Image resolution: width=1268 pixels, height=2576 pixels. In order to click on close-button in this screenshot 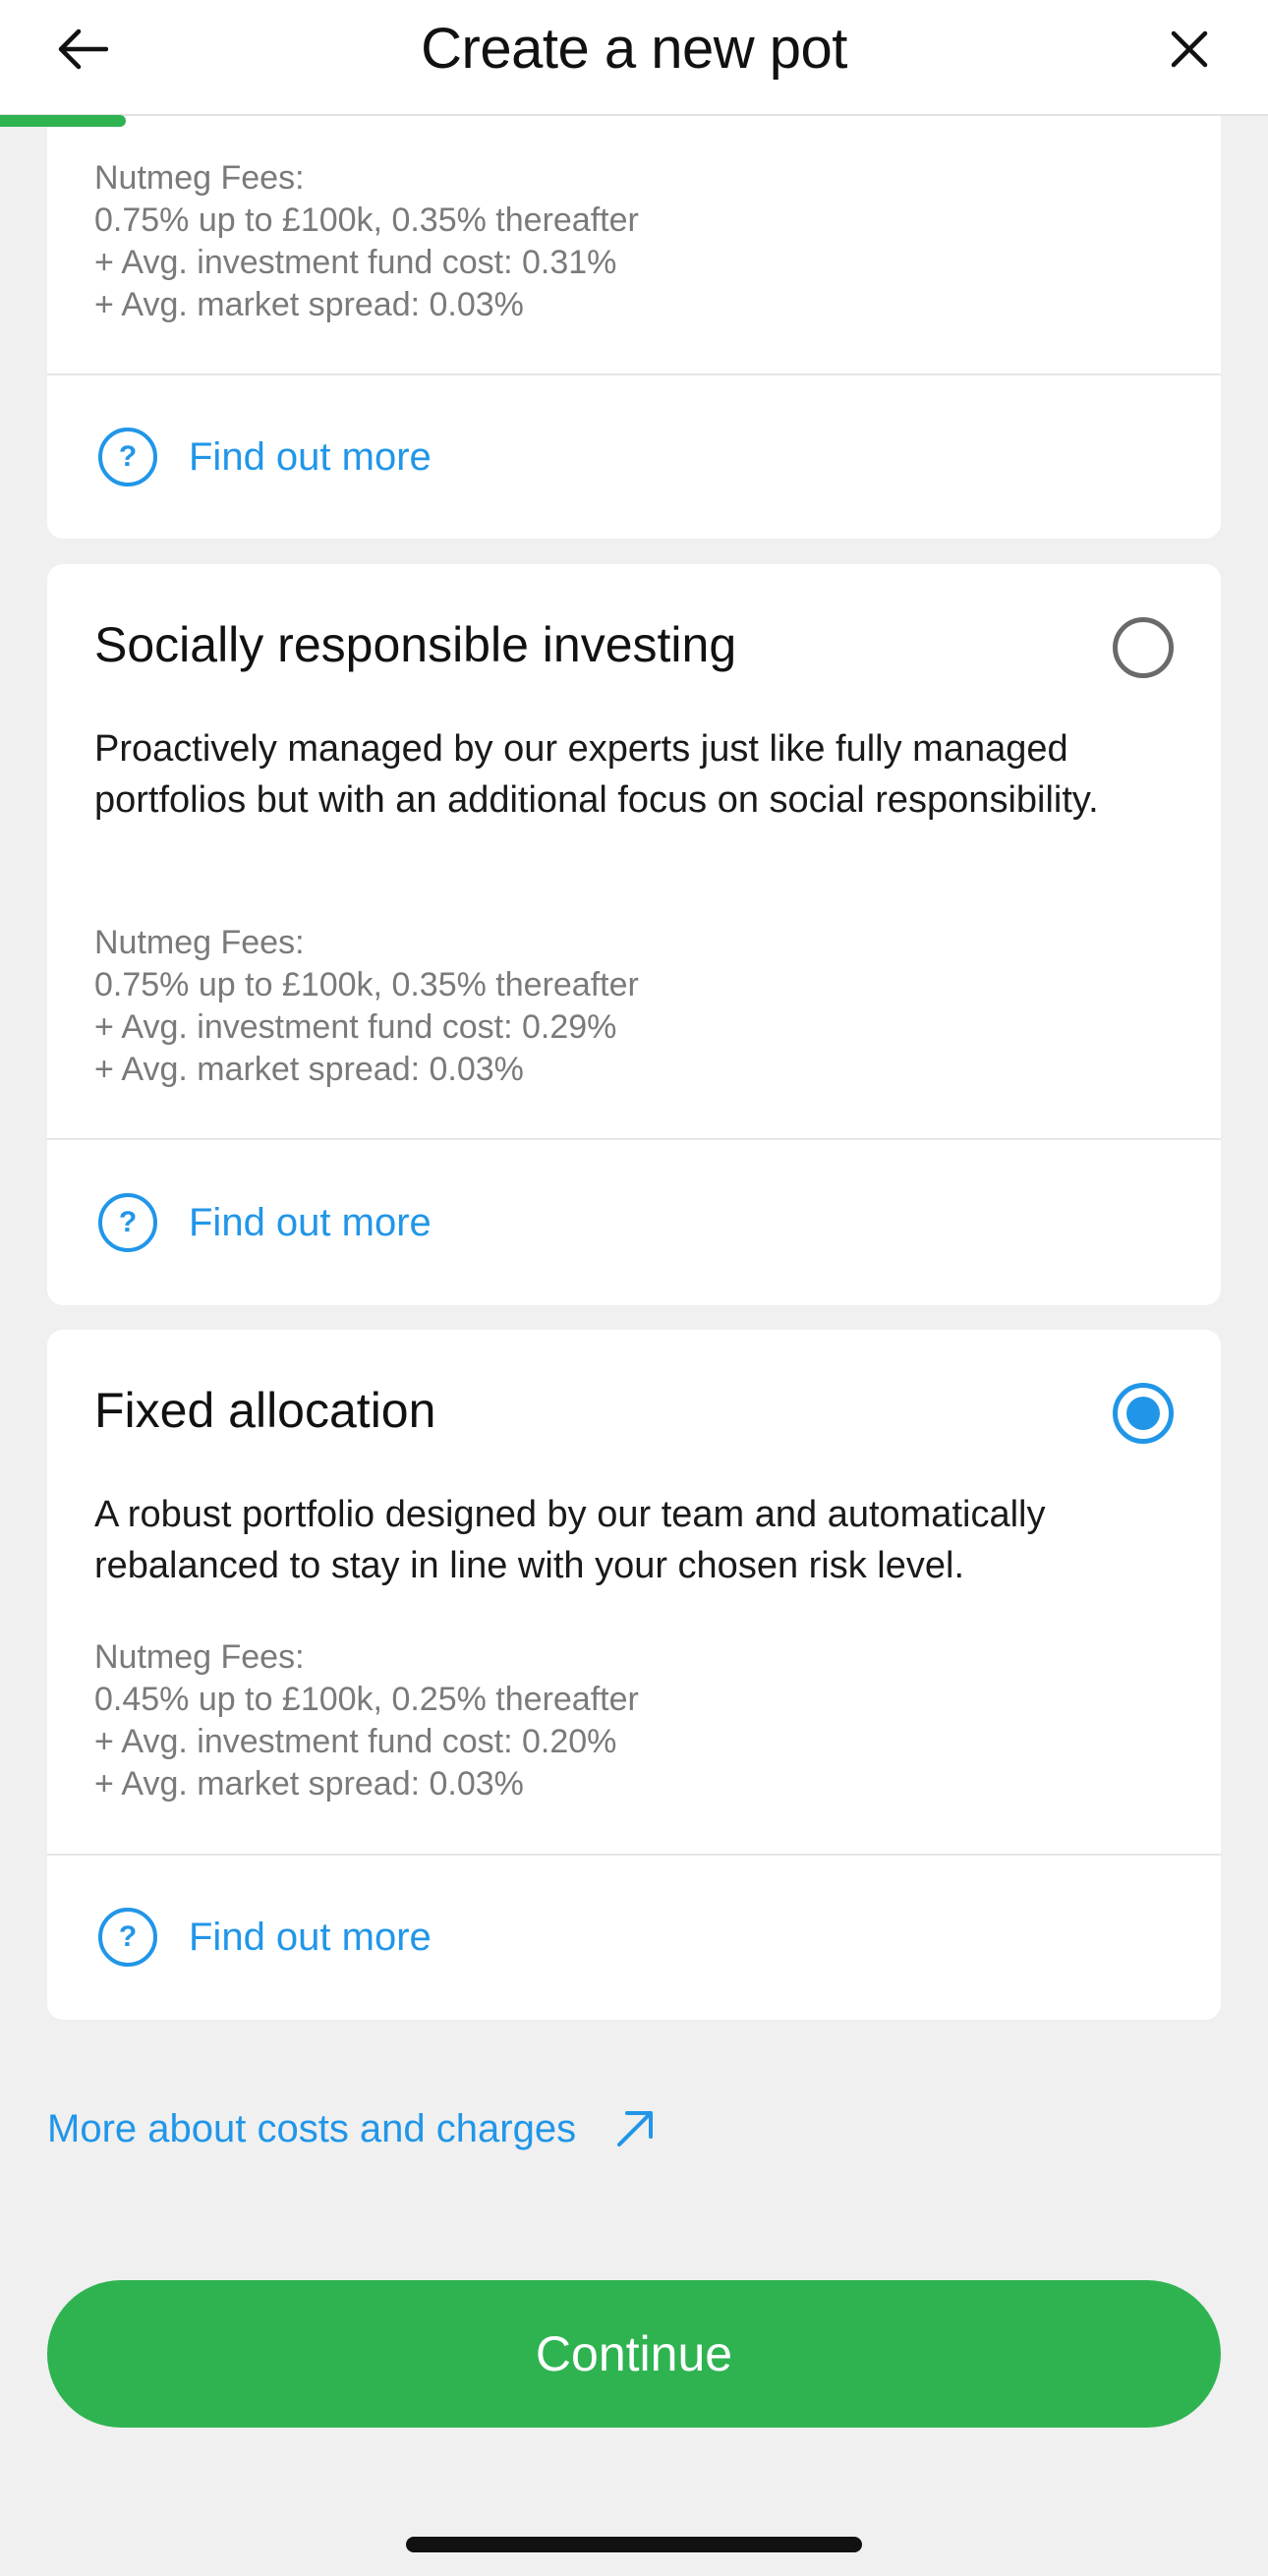, I will do `click(1189, 50)`.